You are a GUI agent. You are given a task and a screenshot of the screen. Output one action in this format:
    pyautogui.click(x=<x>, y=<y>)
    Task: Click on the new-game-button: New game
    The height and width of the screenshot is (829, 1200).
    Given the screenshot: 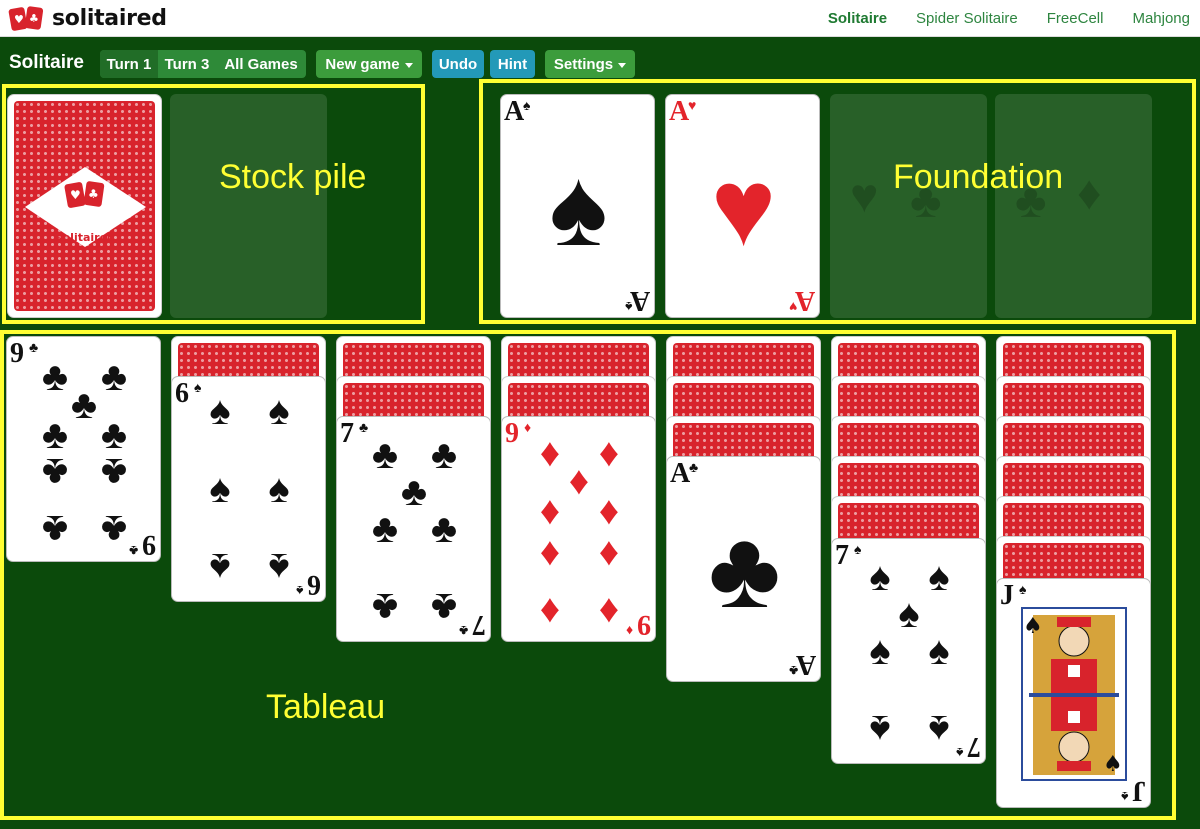 What is the action you would take?
    pyautogui.click(x=369, y=64)
    